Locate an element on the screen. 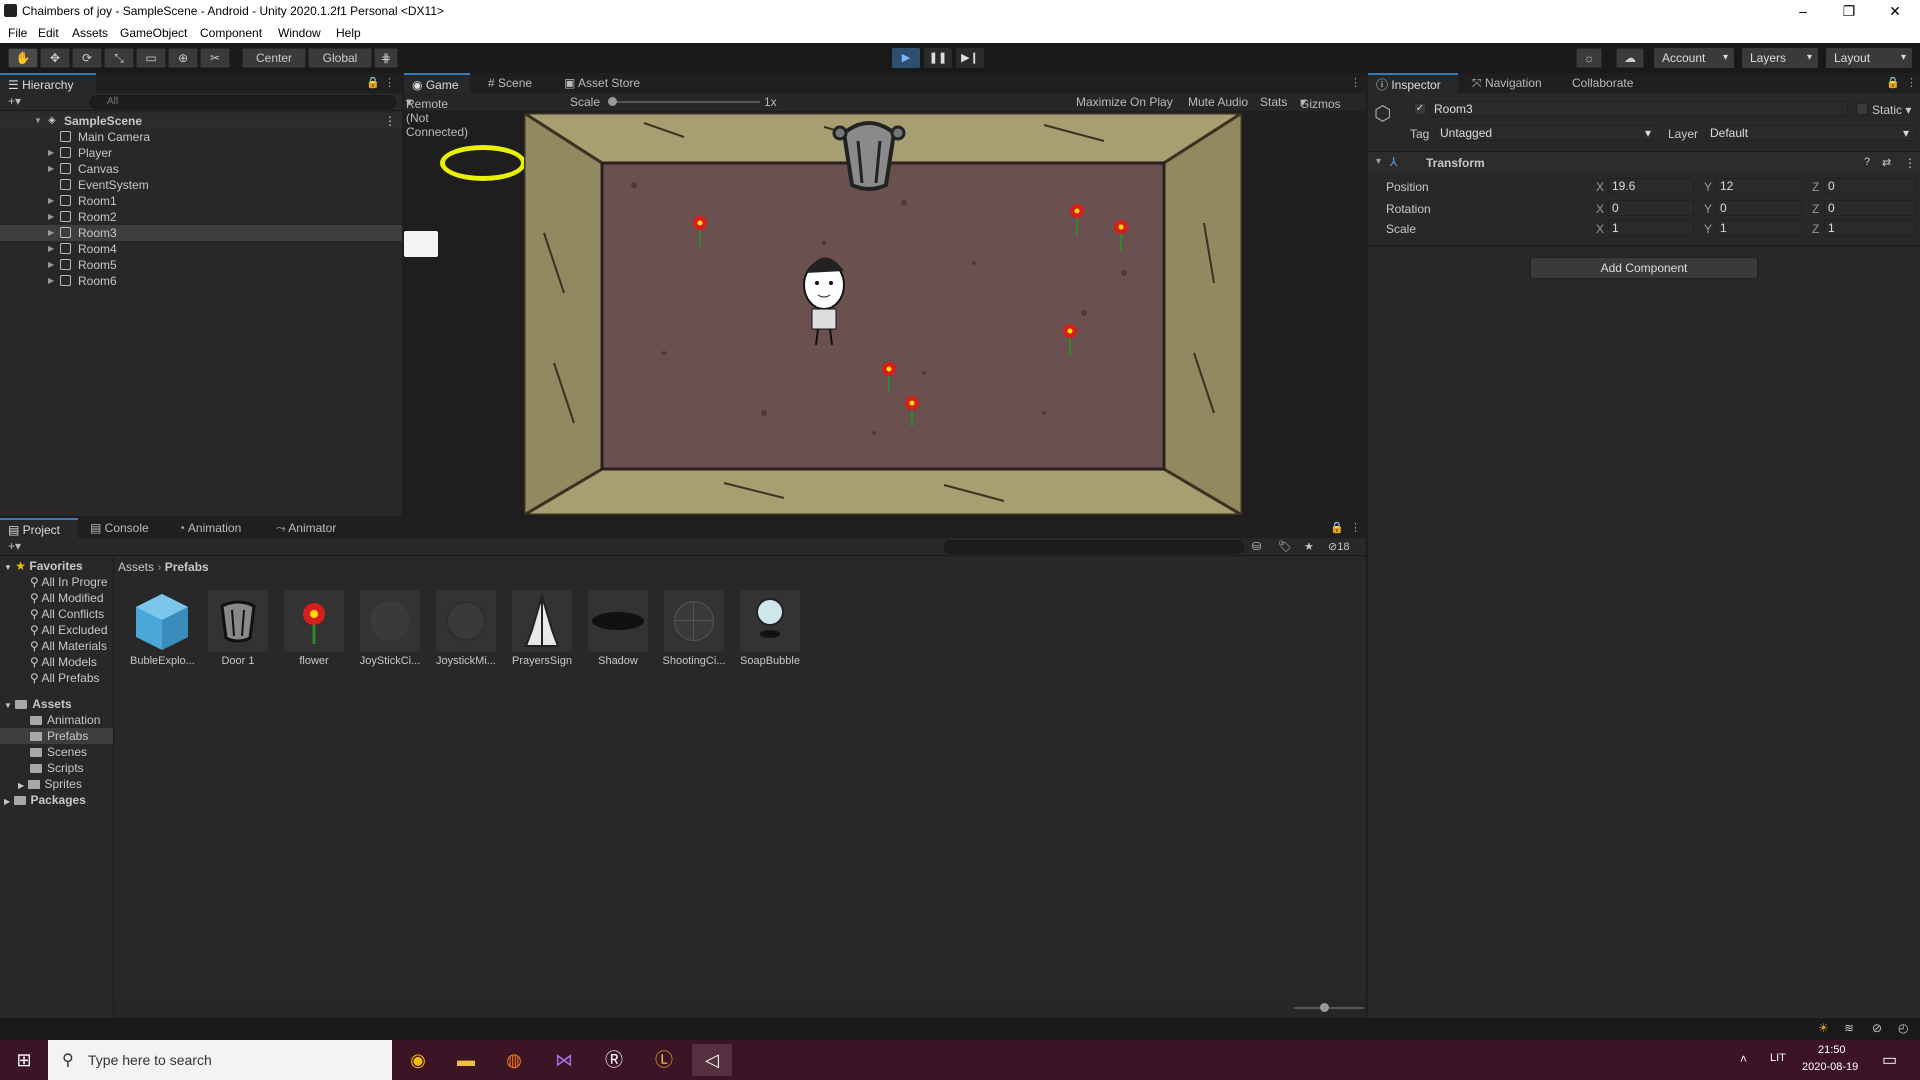  notifications-icon: ▭ is located at coordinates (1889, 1060).